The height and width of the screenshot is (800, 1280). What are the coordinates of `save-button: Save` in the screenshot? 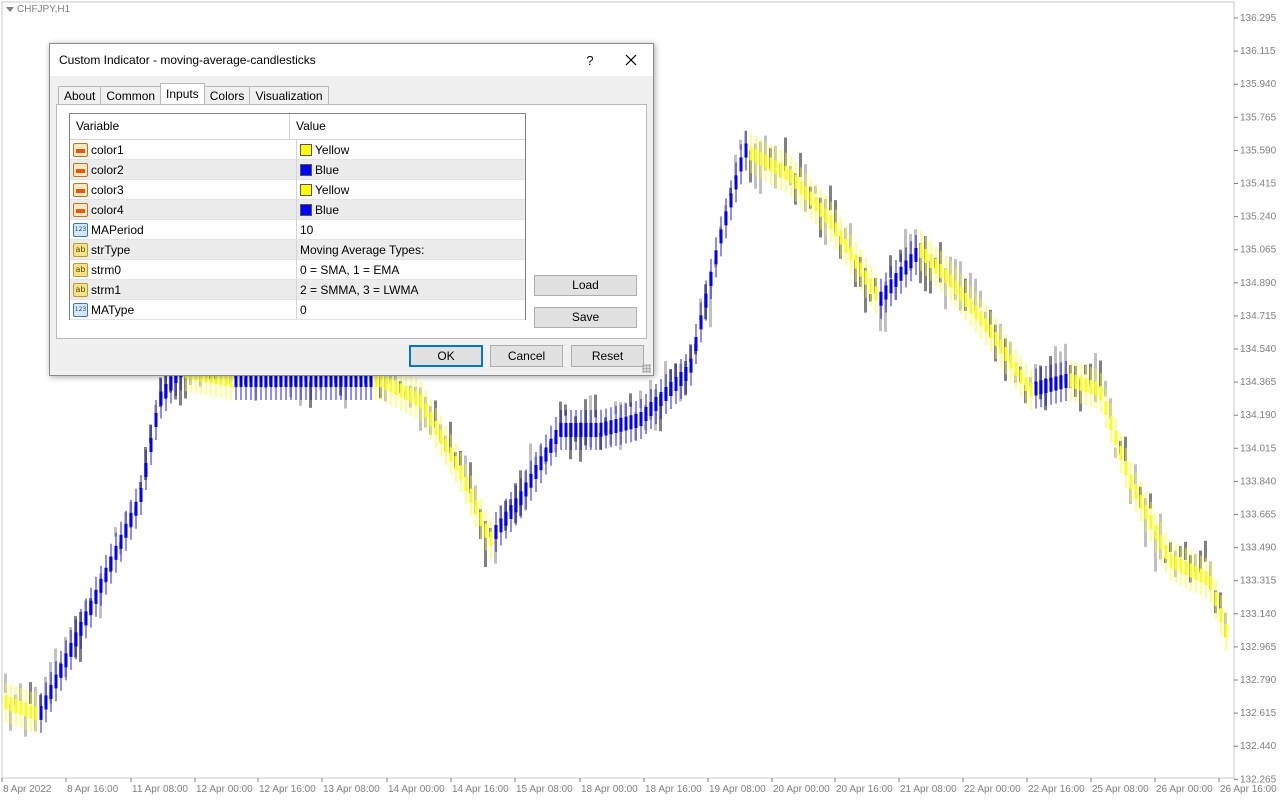 It's located at (585, 317).